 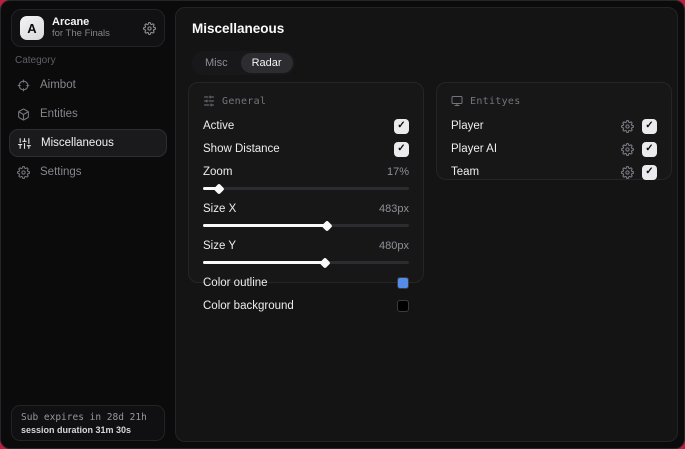 I want to click on row-label: Show Distance, so click(x=241, y=149).